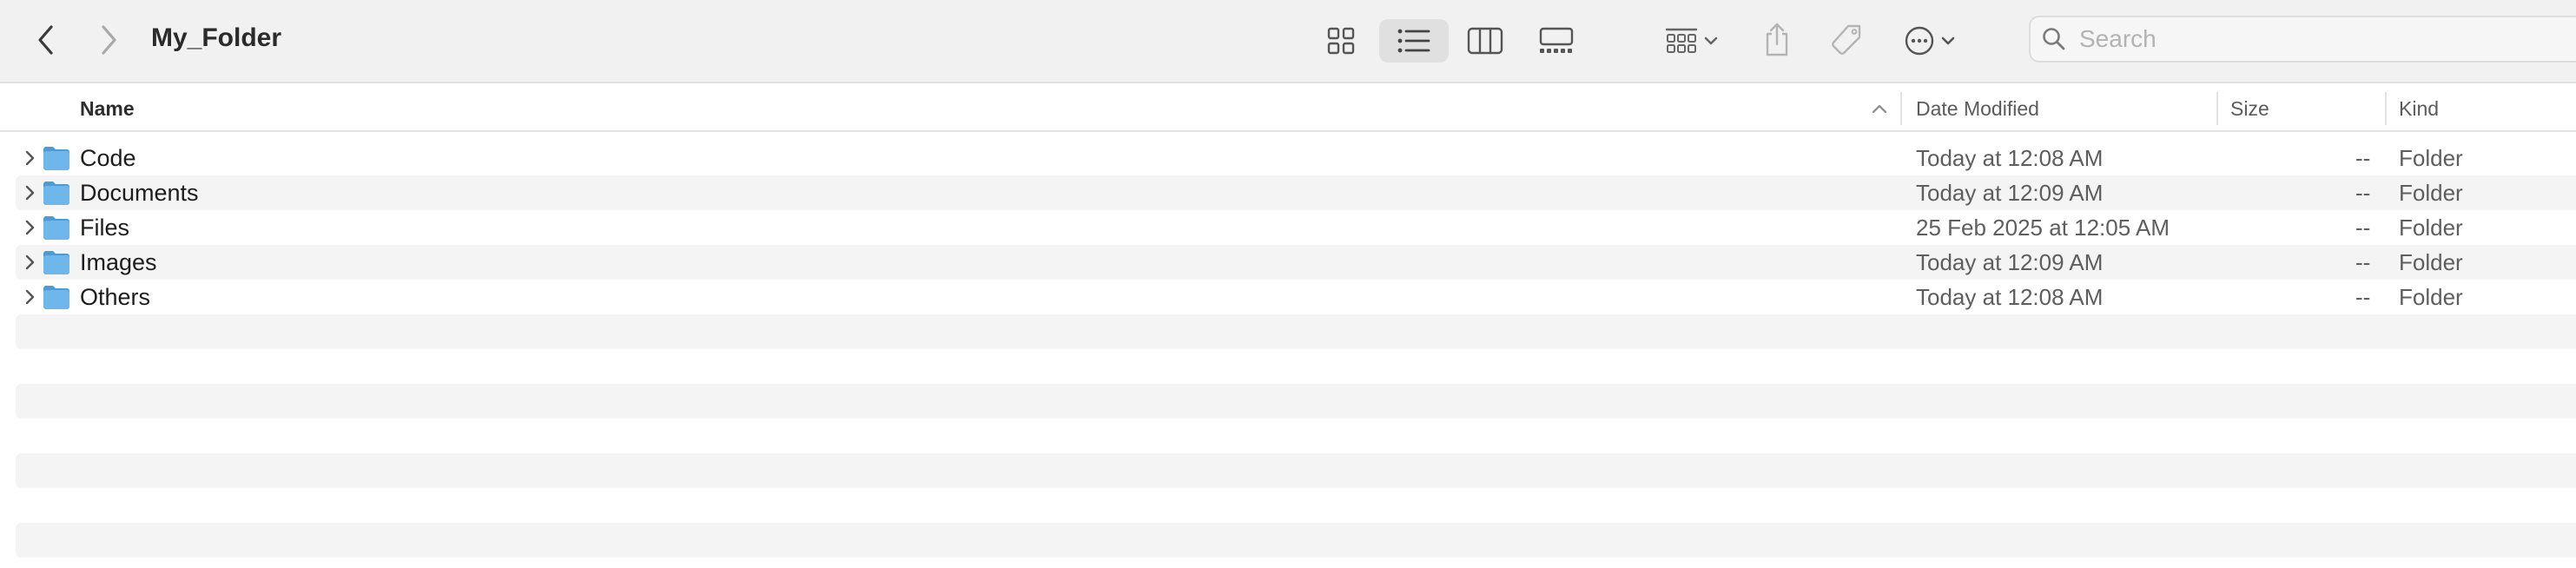 The image size is (2576, 568). Describe the element at coordinates (1288, 192) in the screenshot. I see `table-row: Documents Today at 12:09 AM -- Folder` at that location.